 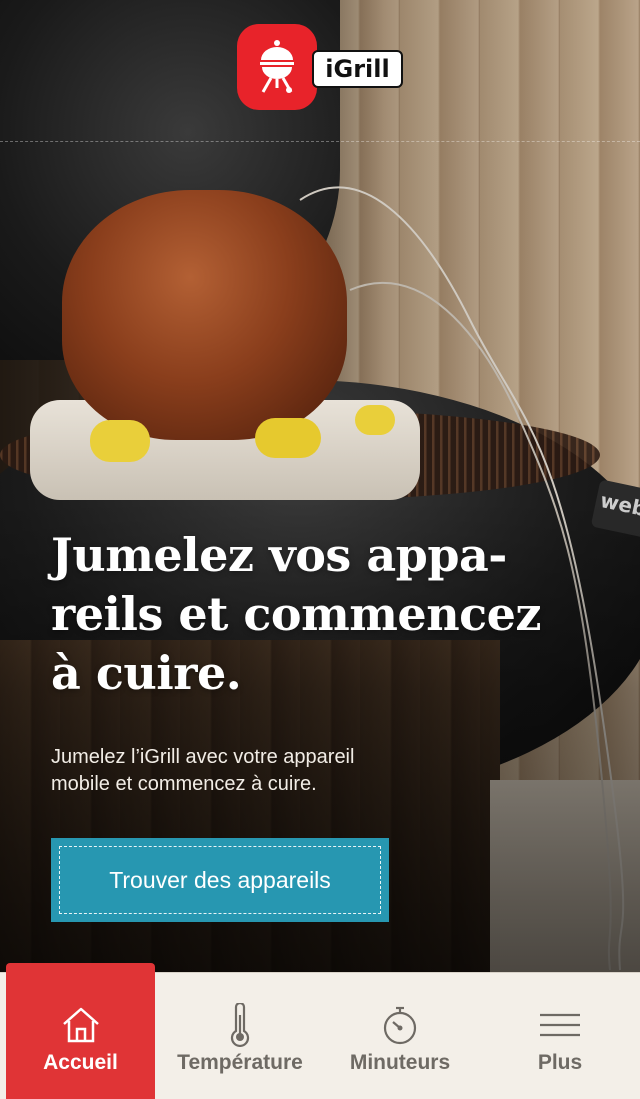 What do you see at coordinates (240, 1025) in the screenshot?
I see `thermometer-icon` at bounding box center [240, 1025].